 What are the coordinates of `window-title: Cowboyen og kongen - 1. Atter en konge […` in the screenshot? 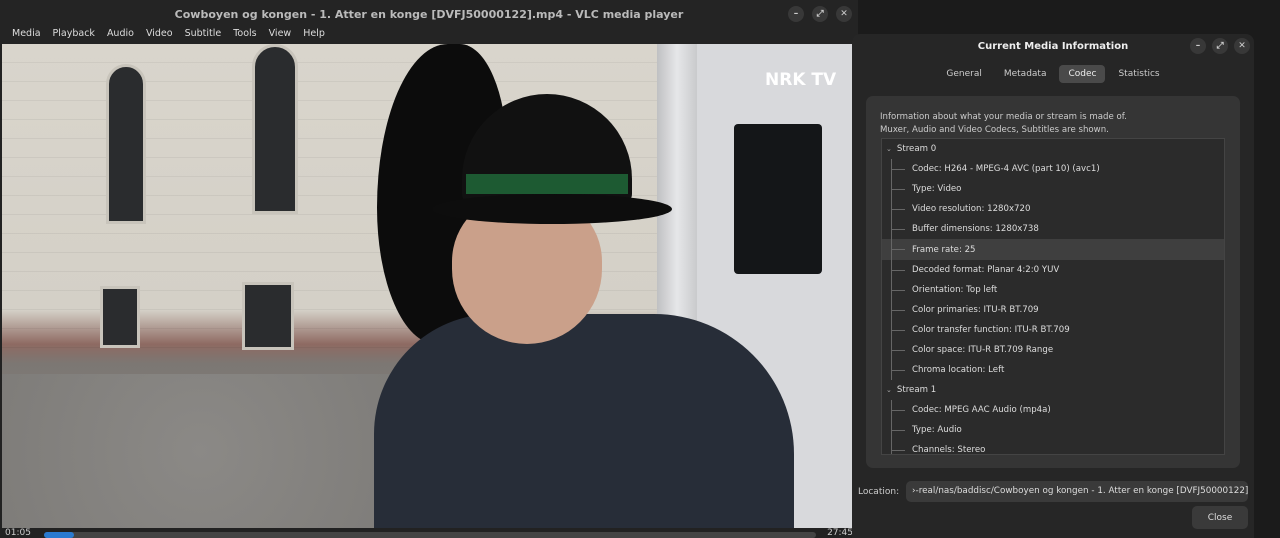 It's located at (429, 14).